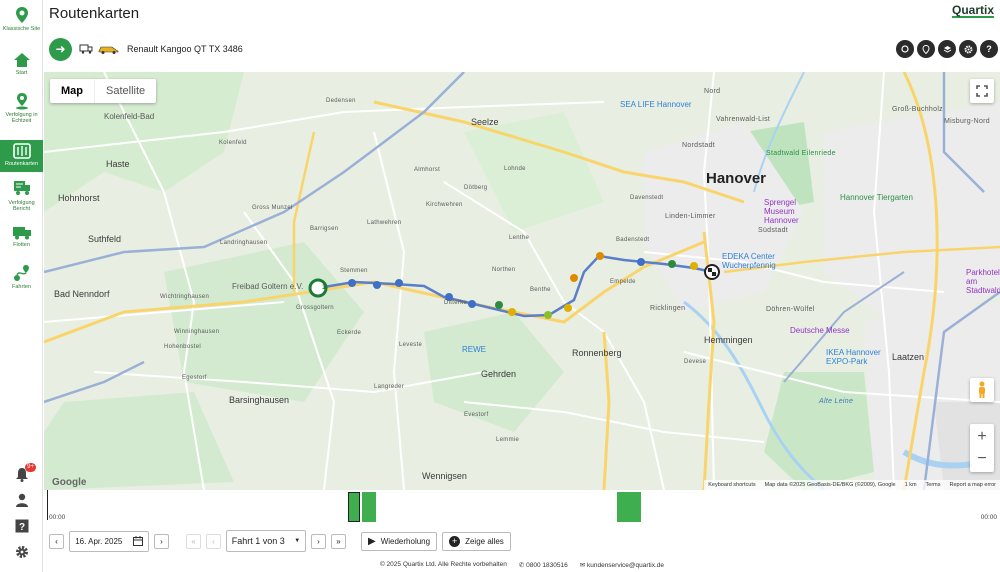 The width and height of the screenshot is (1000, 572). I want to click on location-tool-button, so click(926, 49).